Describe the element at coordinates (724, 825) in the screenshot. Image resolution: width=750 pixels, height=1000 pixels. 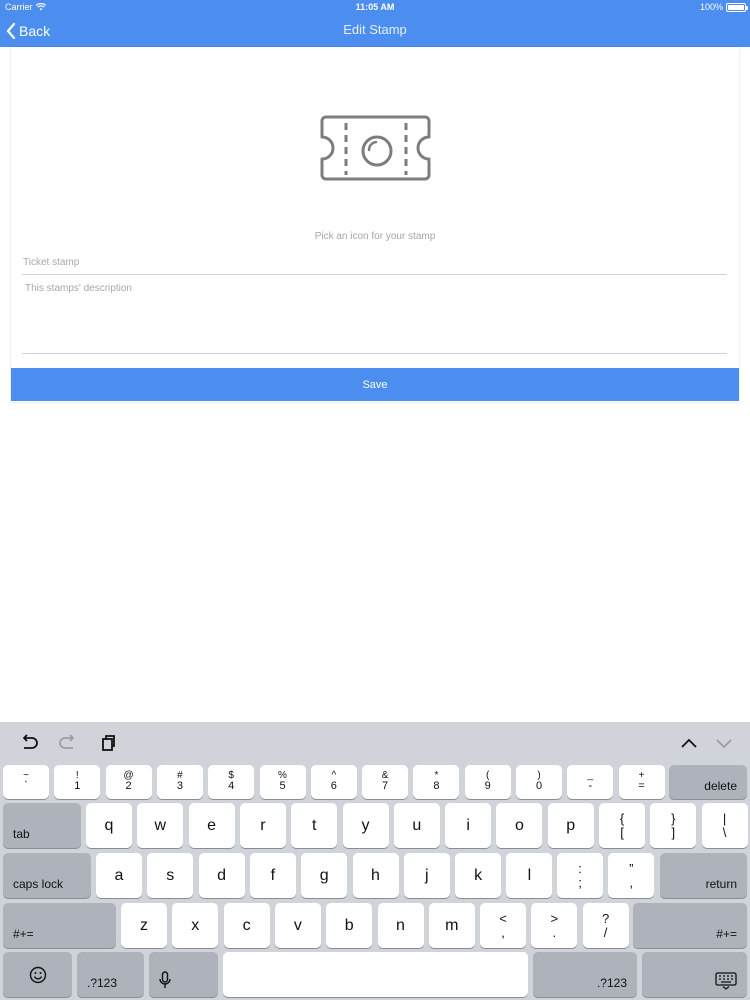
I see `symbol-key-r2-2: | \` at that location.